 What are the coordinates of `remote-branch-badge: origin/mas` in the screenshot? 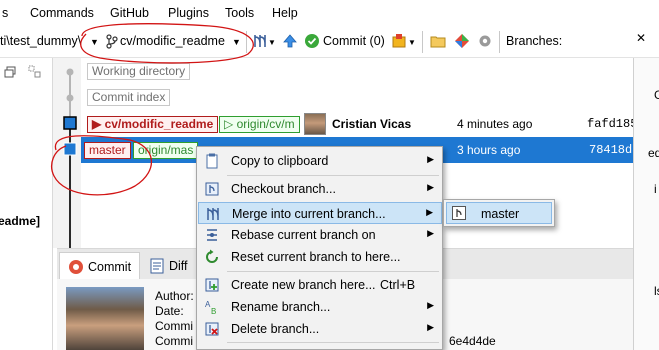 It's located at (166, 150).